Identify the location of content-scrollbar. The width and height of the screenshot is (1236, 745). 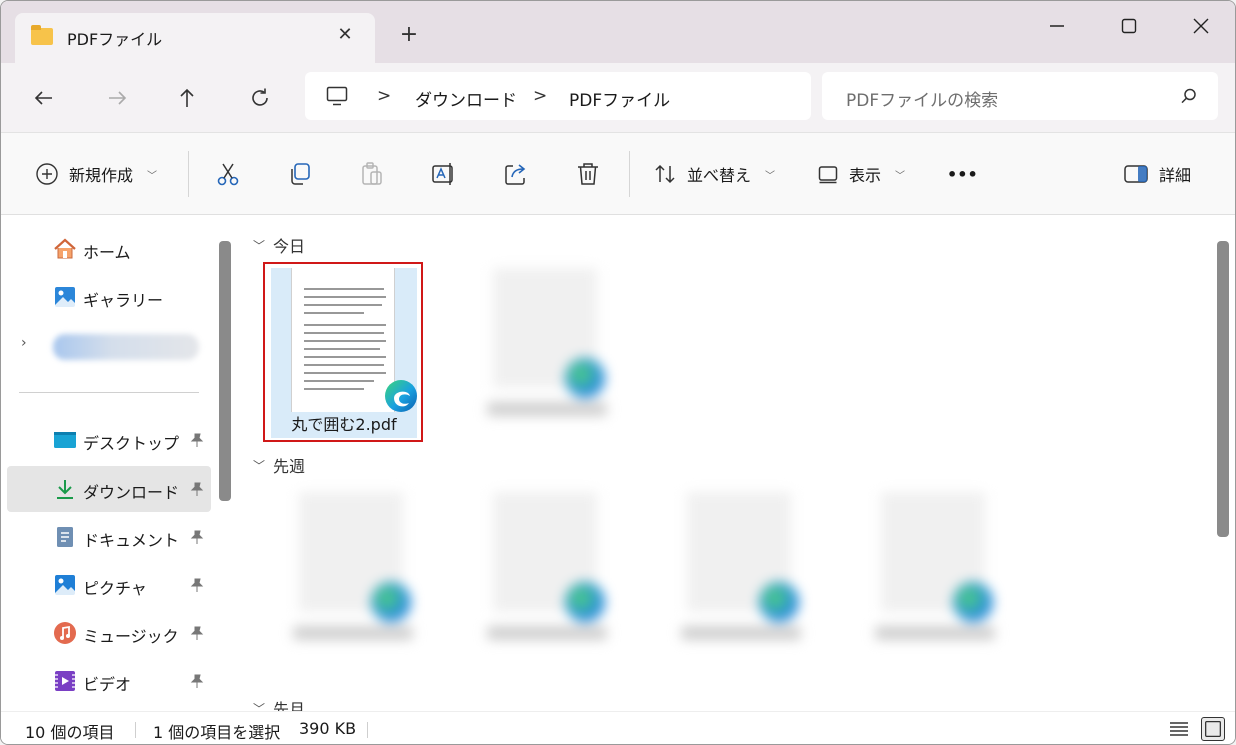
(1223, 389).